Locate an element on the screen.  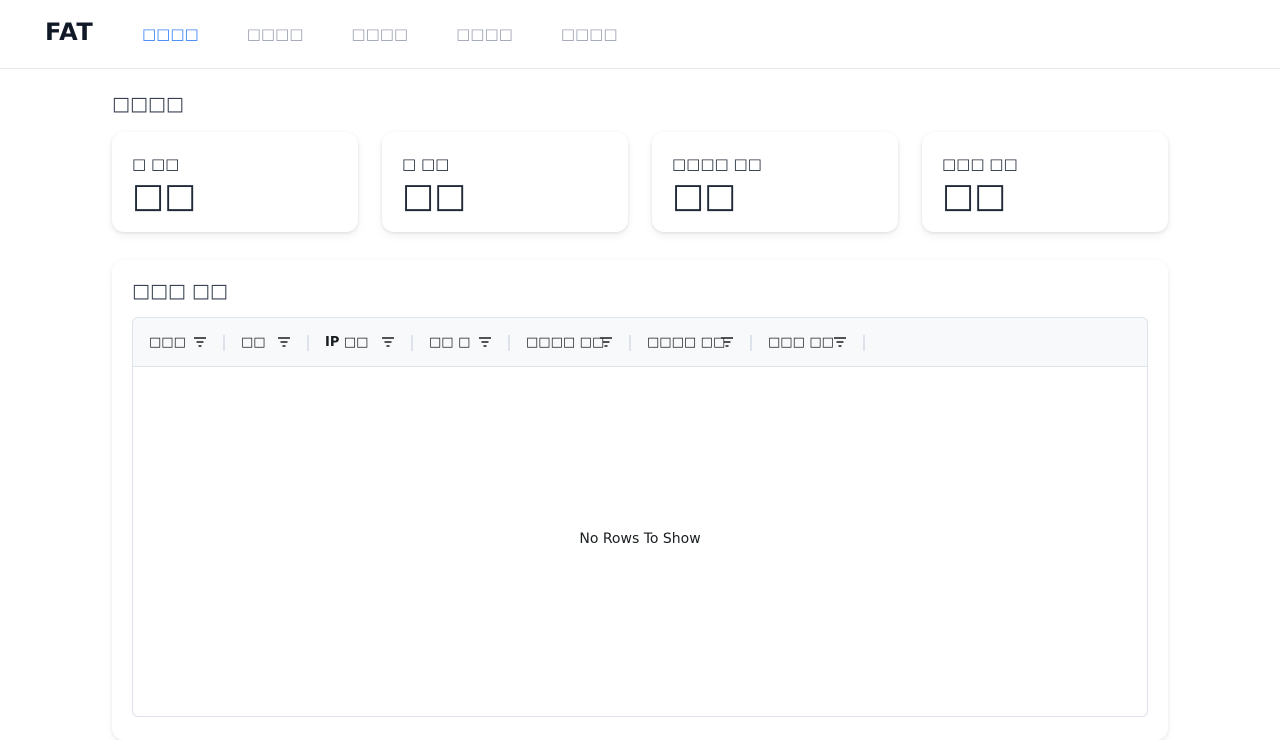
column-header-7: □□□ □□ is located at coordinates (808, 342).